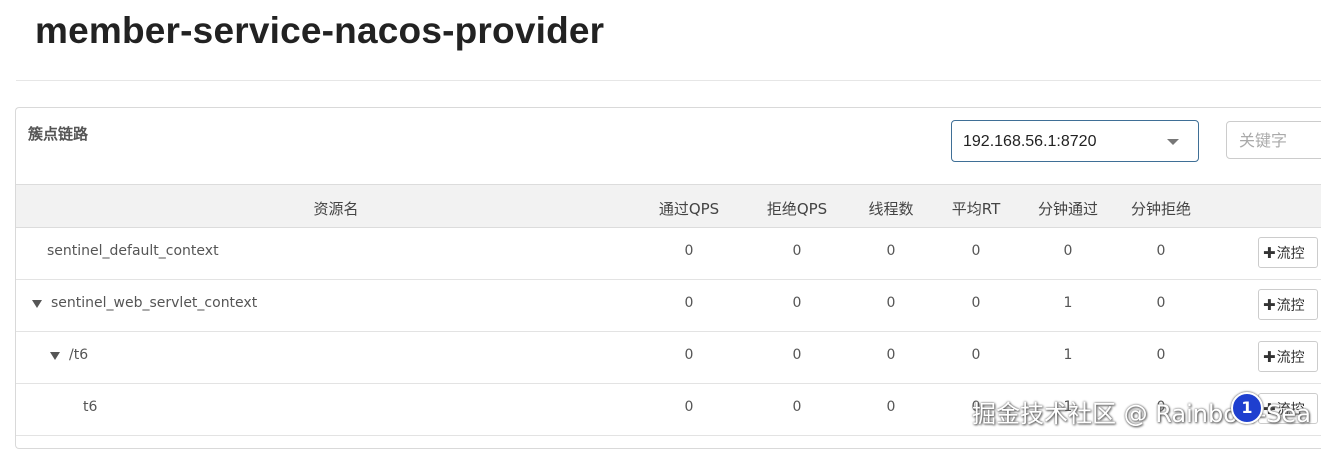  I want to click on resource-name: t6, so click(90, 407).